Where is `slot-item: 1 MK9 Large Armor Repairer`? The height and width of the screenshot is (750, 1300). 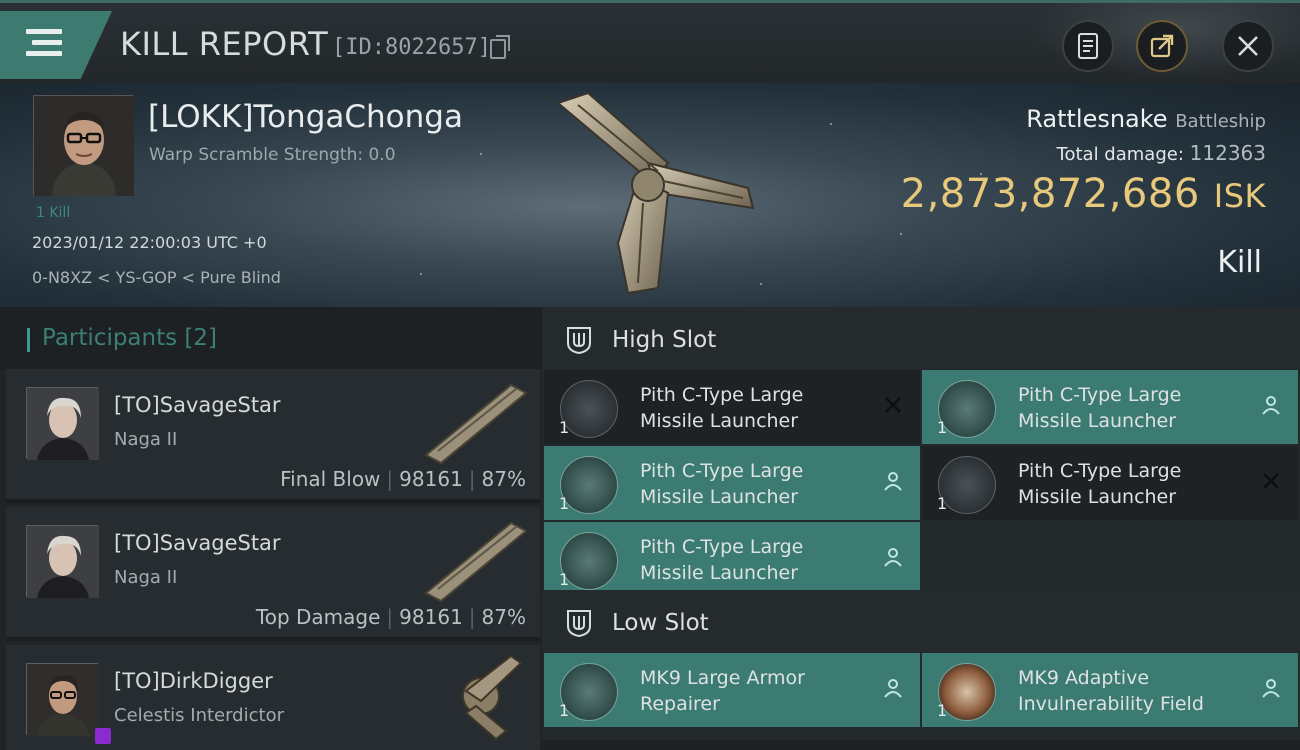 slot-item: 1 MK9 Large Armor Repairer is located at coordinates (732, 690).